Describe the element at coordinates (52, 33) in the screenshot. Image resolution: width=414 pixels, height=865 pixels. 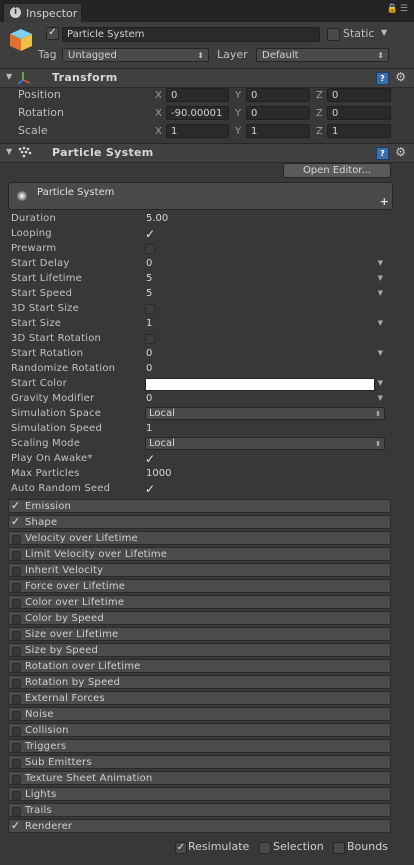
I see `active-checkbox: ✓` at that location.